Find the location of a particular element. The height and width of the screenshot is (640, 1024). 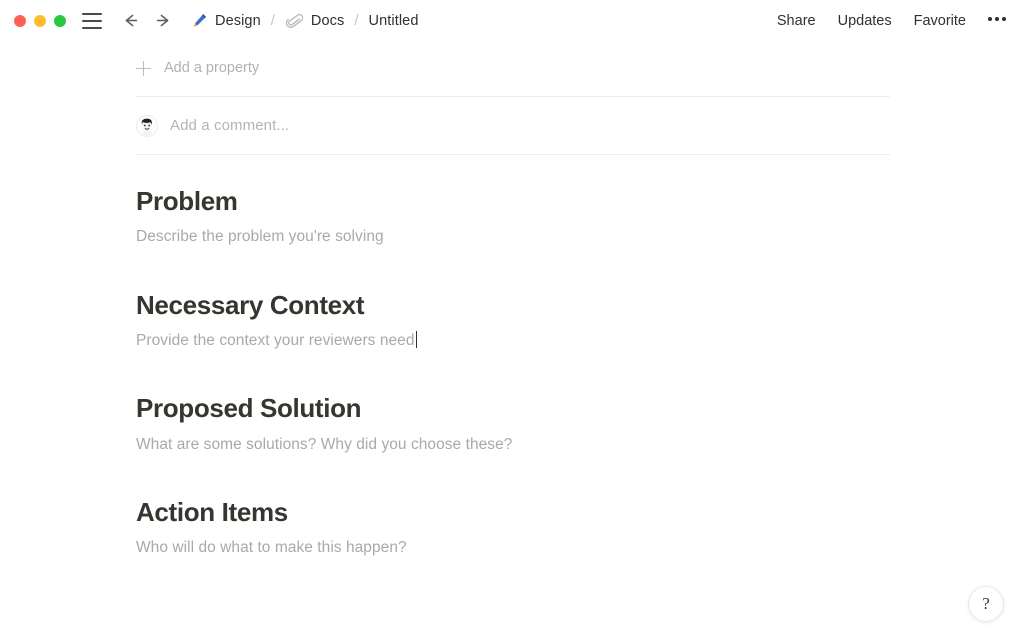

breadcrumb-label-untitled: Untitled is located at coordinates (393, 20).